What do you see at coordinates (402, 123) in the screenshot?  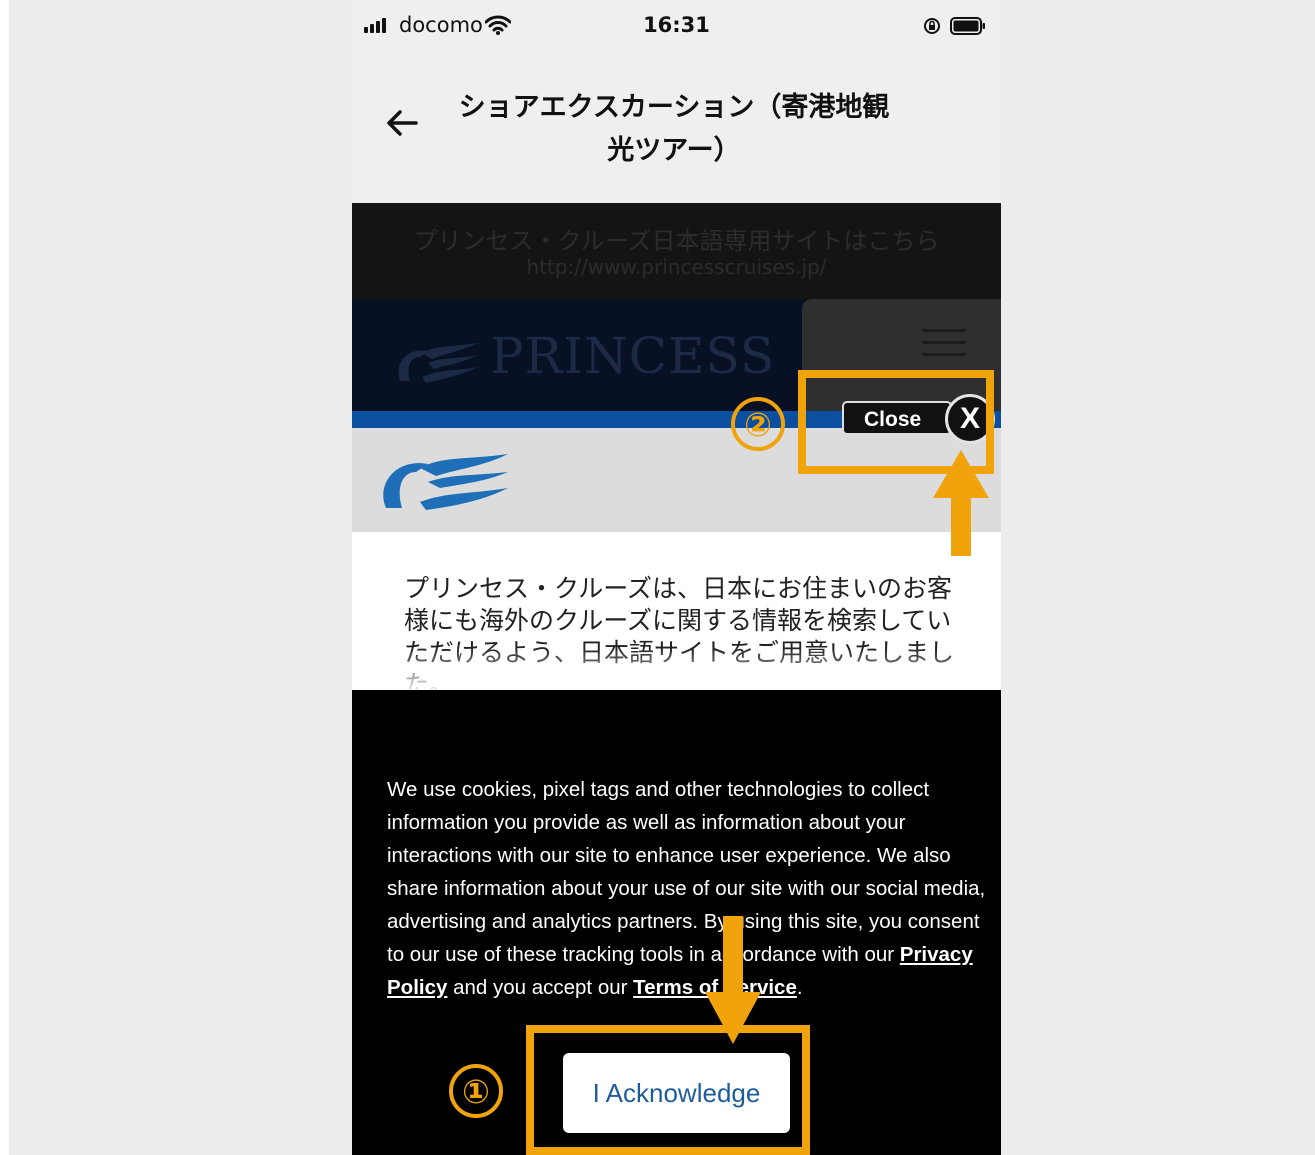 I see `back-arrow-icon` at bounding box center [402, 123].